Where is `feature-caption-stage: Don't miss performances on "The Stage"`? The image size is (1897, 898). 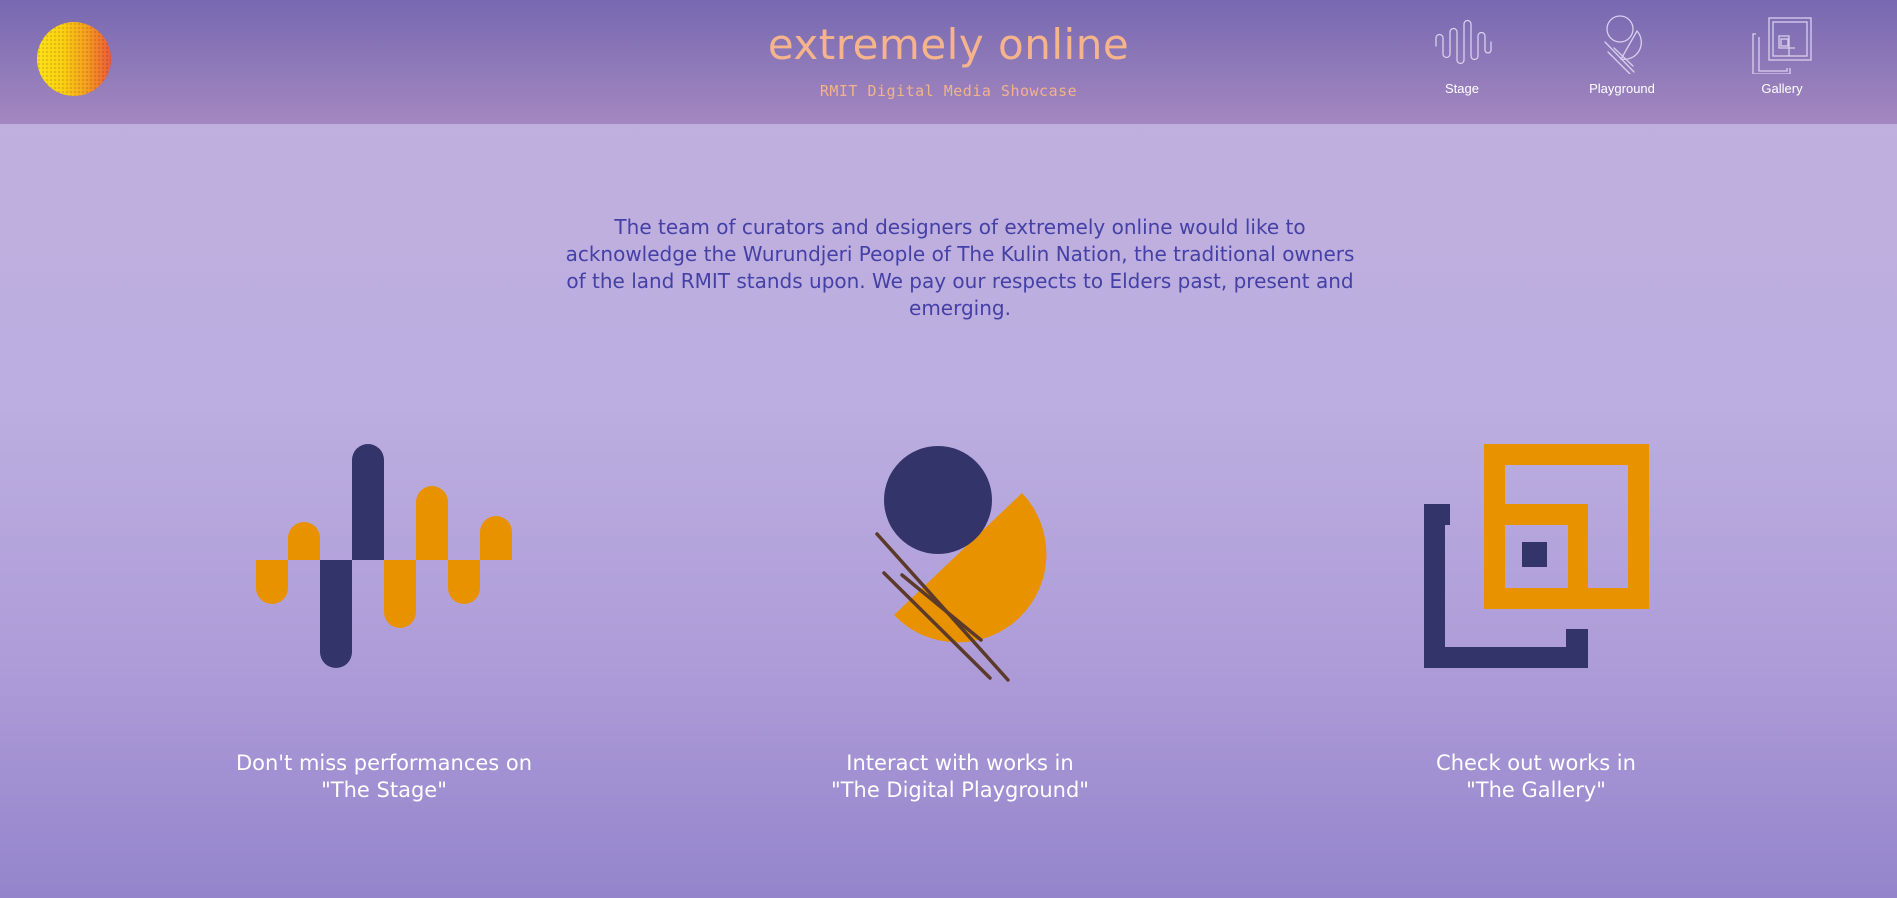 feature-caption-stage: Don't miss performances on "The Stage" is located at coordinates (384, 777).